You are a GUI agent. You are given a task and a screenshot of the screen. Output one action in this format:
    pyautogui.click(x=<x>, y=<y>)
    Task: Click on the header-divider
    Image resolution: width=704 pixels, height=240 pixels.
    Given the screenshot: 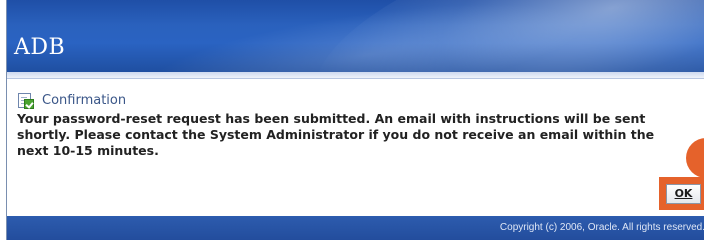 What is the action you would take?
    pyautogui.click(x=355, y=75)
    